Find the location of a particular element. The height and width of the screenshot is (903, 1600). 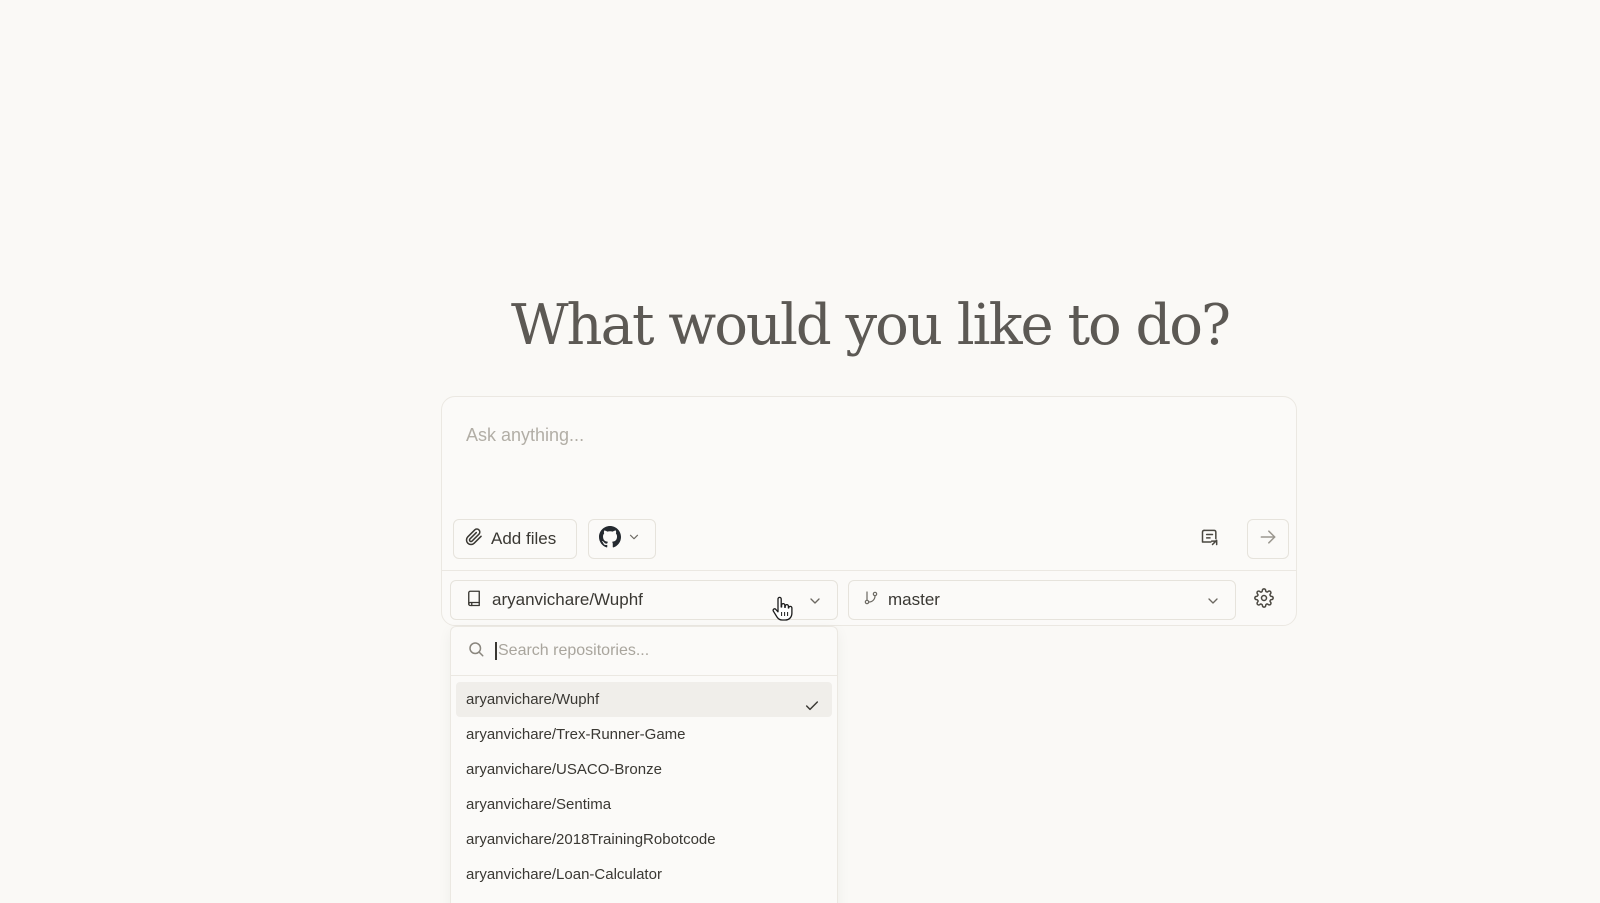

ask-input is located at coordinates (866, 435).